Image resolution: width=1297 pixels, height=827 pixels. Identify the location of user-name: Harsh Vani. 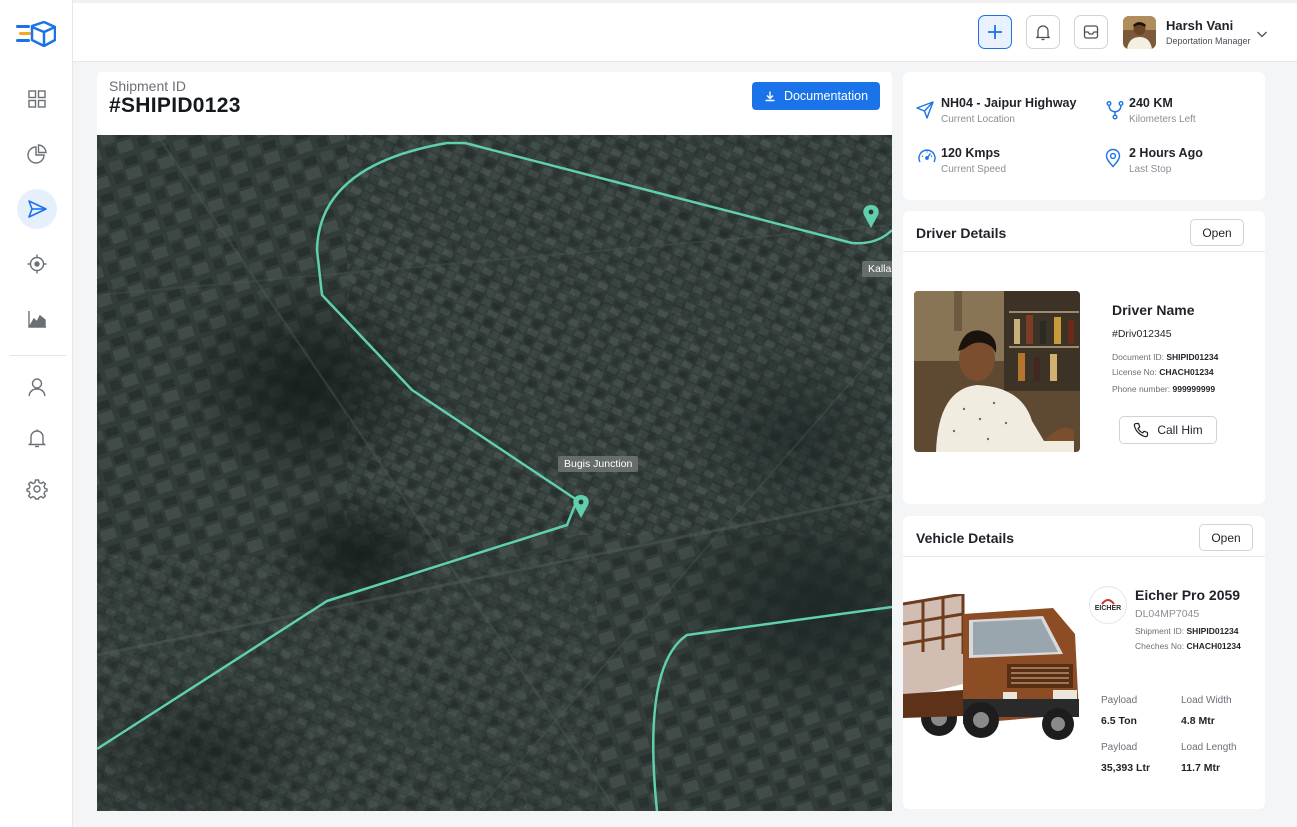
(1200, 25).